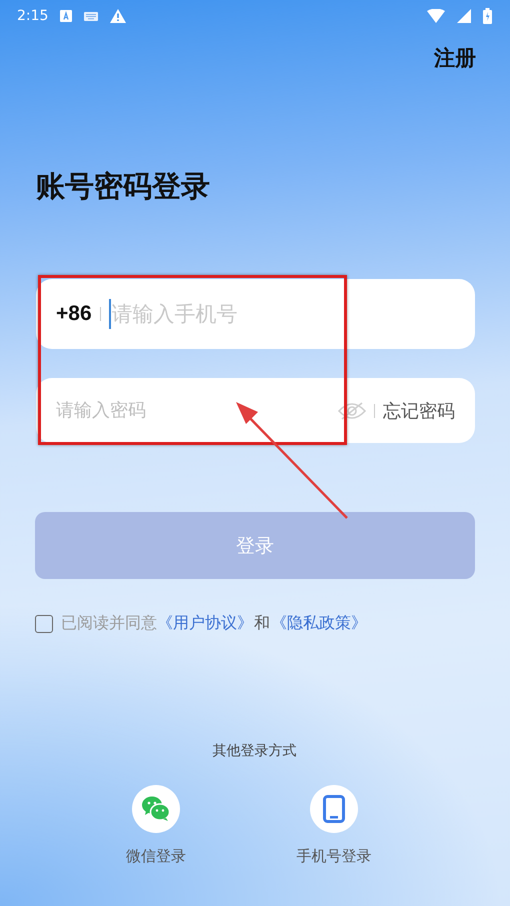  Describe the element at coordinates (91, 16) in the screenshot. I see `keyboard-icon` at that location.